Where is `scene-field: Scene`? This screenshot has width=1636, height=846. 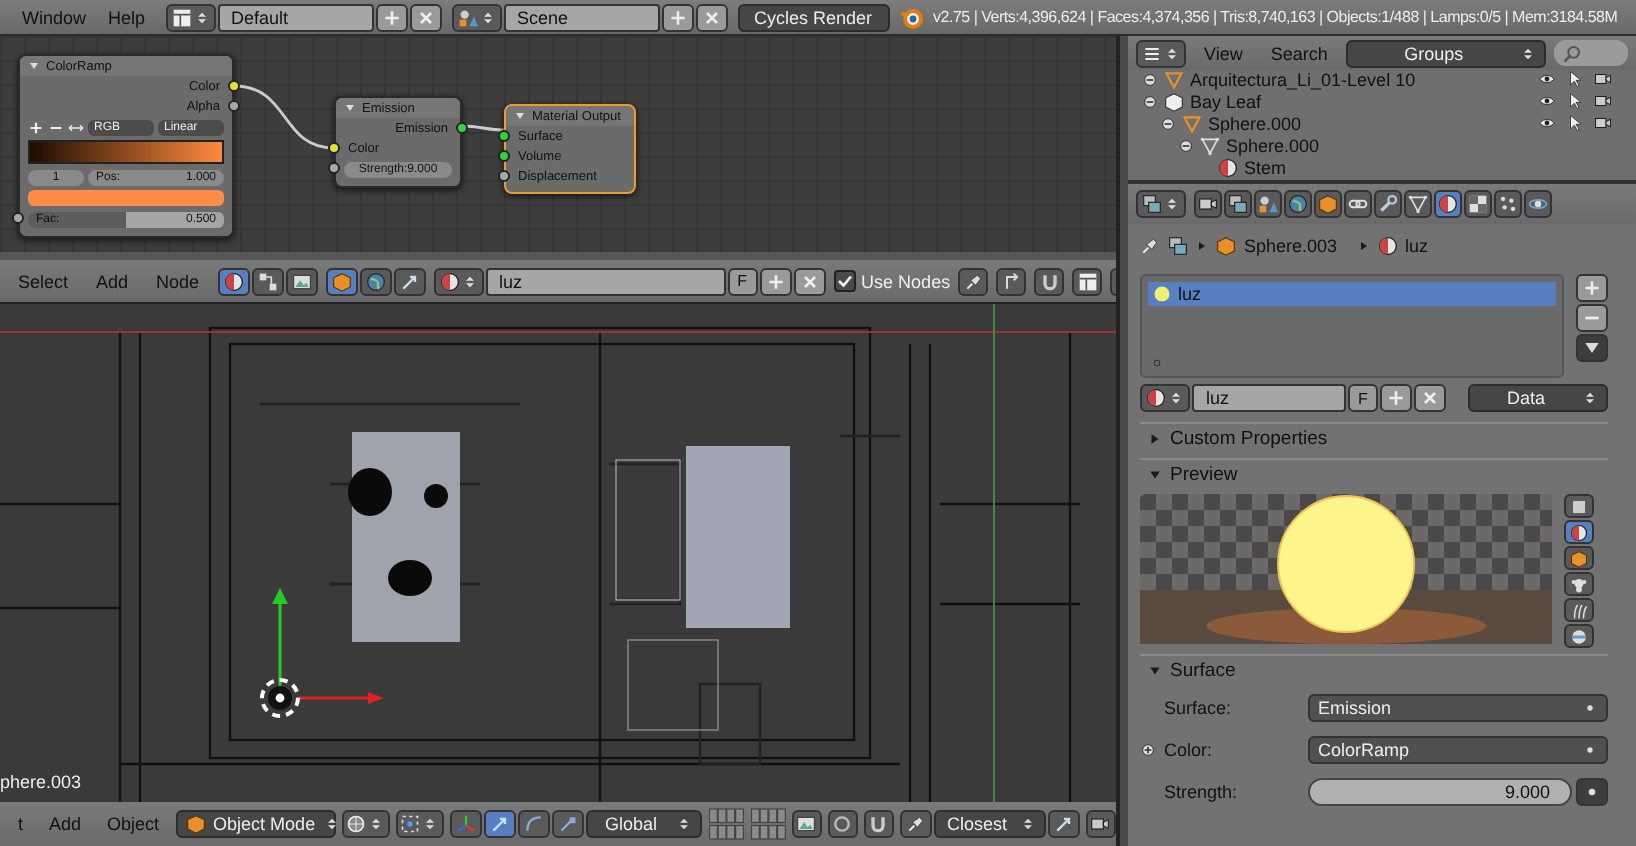
scene-field: Scene is located at coordinates (581, 17).